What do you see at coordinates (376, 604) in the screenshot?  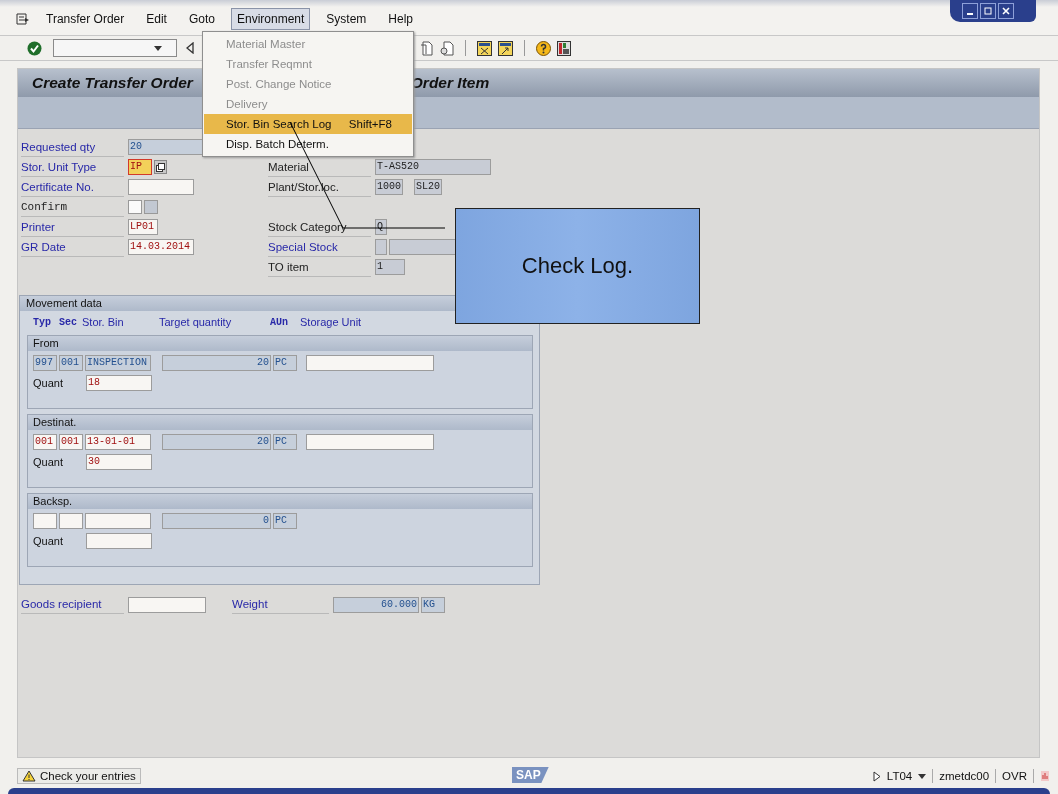 I see `output-field: 60.000` at bounding box center [376, 604].